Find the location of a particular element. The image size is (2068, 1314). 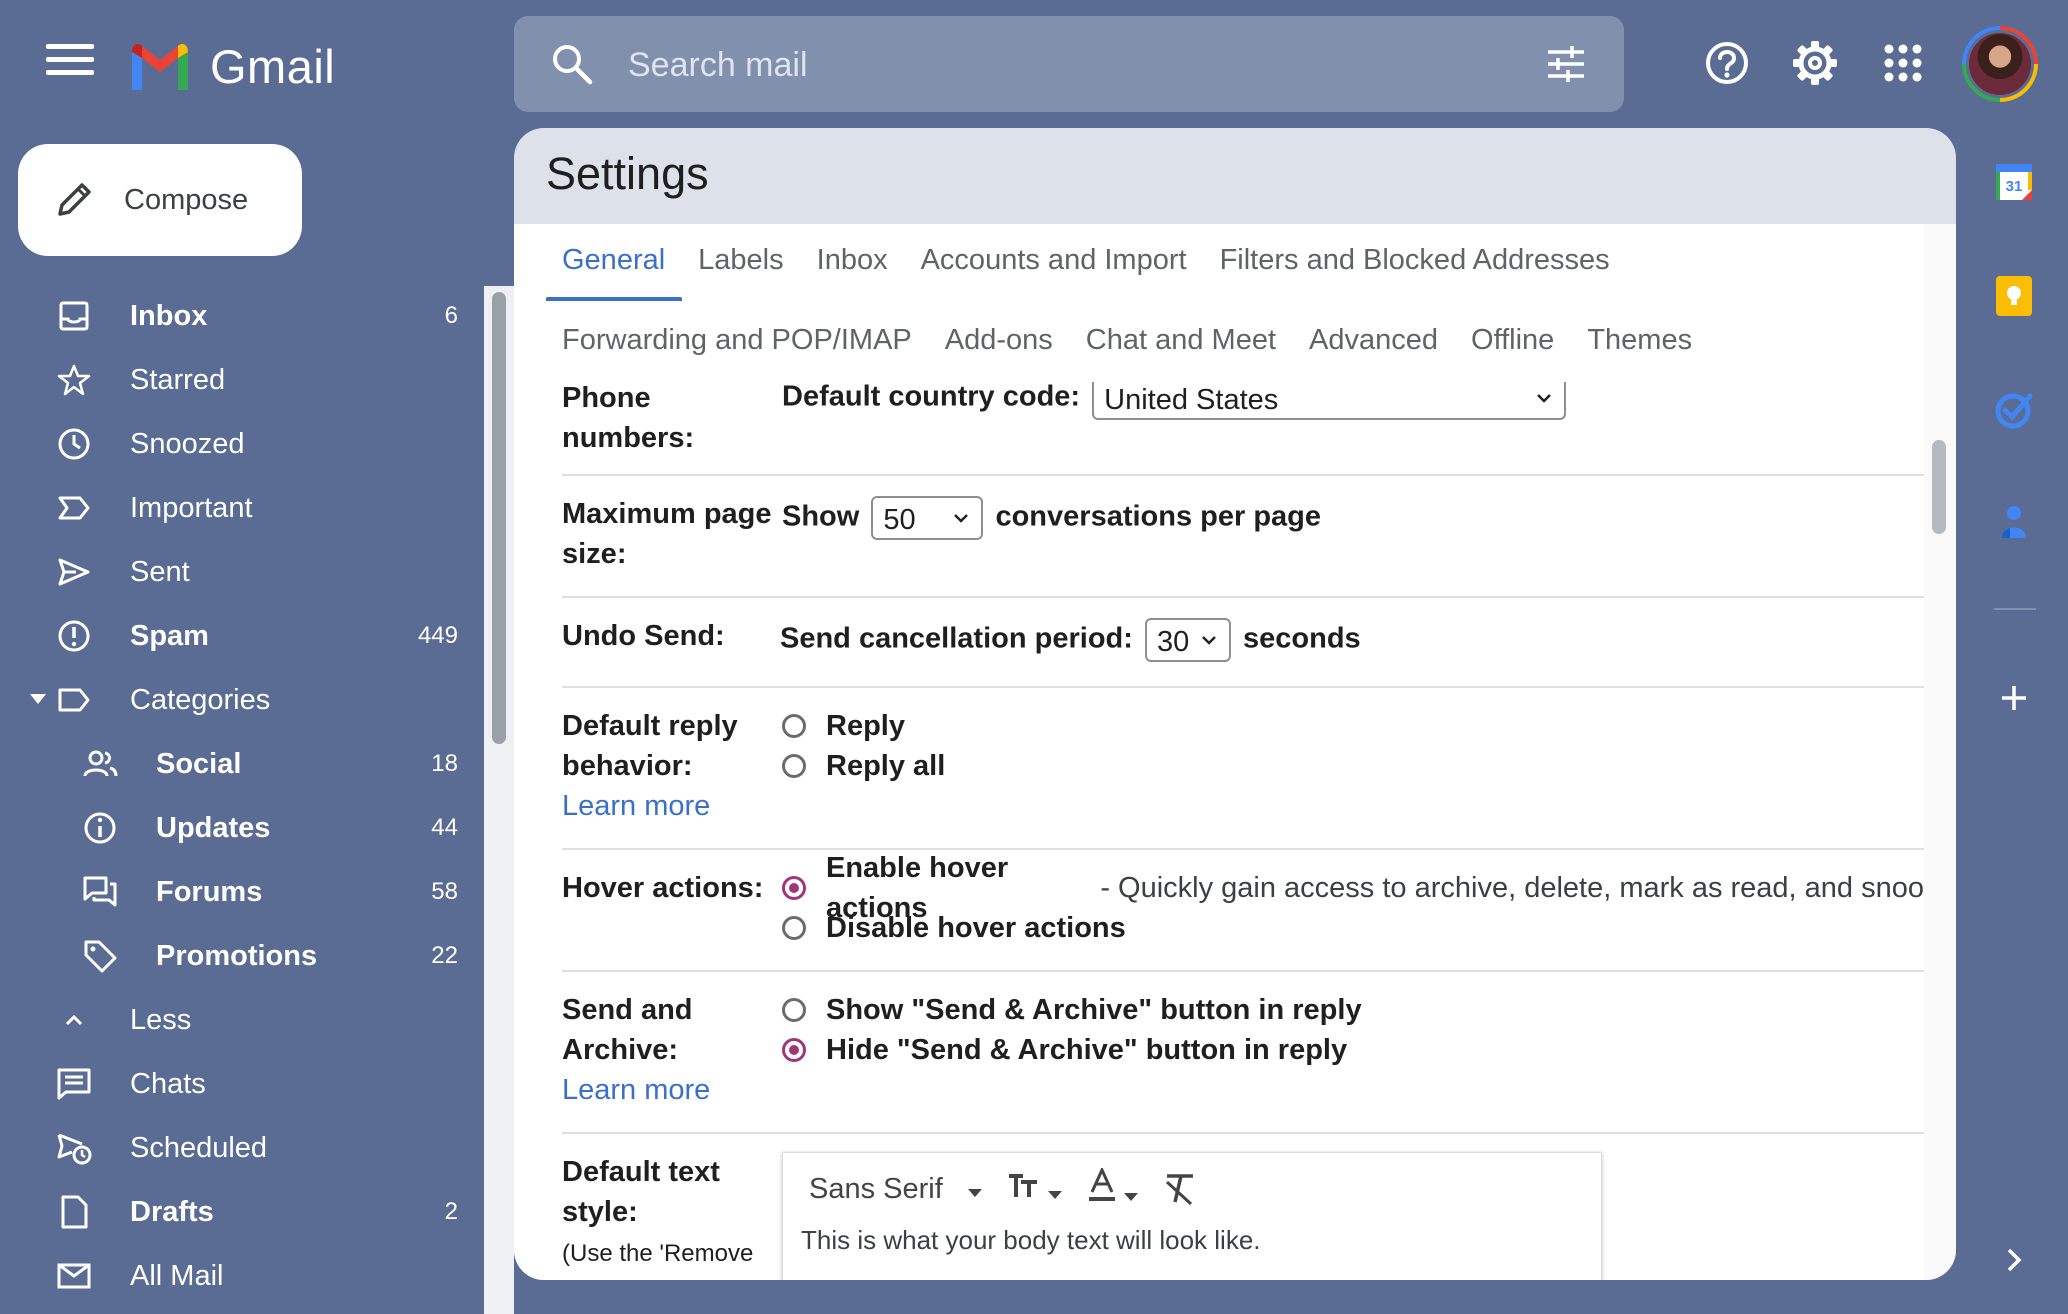

country-code-select: United States is located at coordinates (1329, 401).